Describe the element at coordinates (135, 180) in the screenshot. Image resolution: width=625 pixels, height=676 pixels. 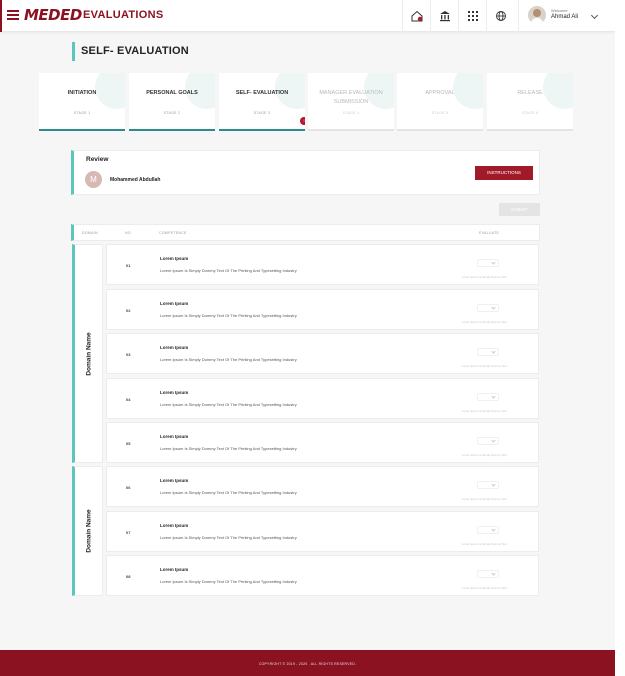
I see `reviewer-name: Mohammed Abdullah` at that location.